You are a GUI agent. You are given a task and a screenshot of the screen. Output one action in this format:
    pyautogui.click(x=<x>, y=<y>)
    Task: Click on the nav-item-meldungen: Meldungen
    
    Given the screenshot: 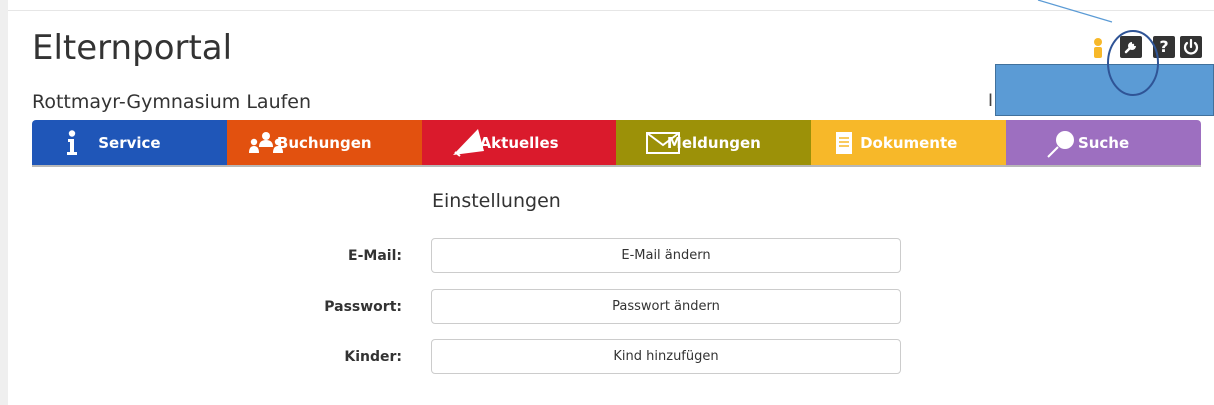 What is the action you would take?
    pyautogui.click(x=714, y=142)
    